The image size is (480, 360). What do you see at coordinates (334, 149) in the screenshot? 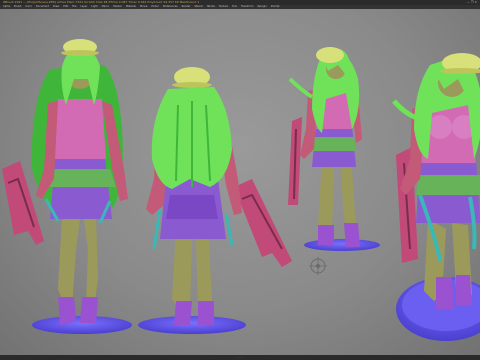
I see `figure-side-view` at bounding box center [334, 149].